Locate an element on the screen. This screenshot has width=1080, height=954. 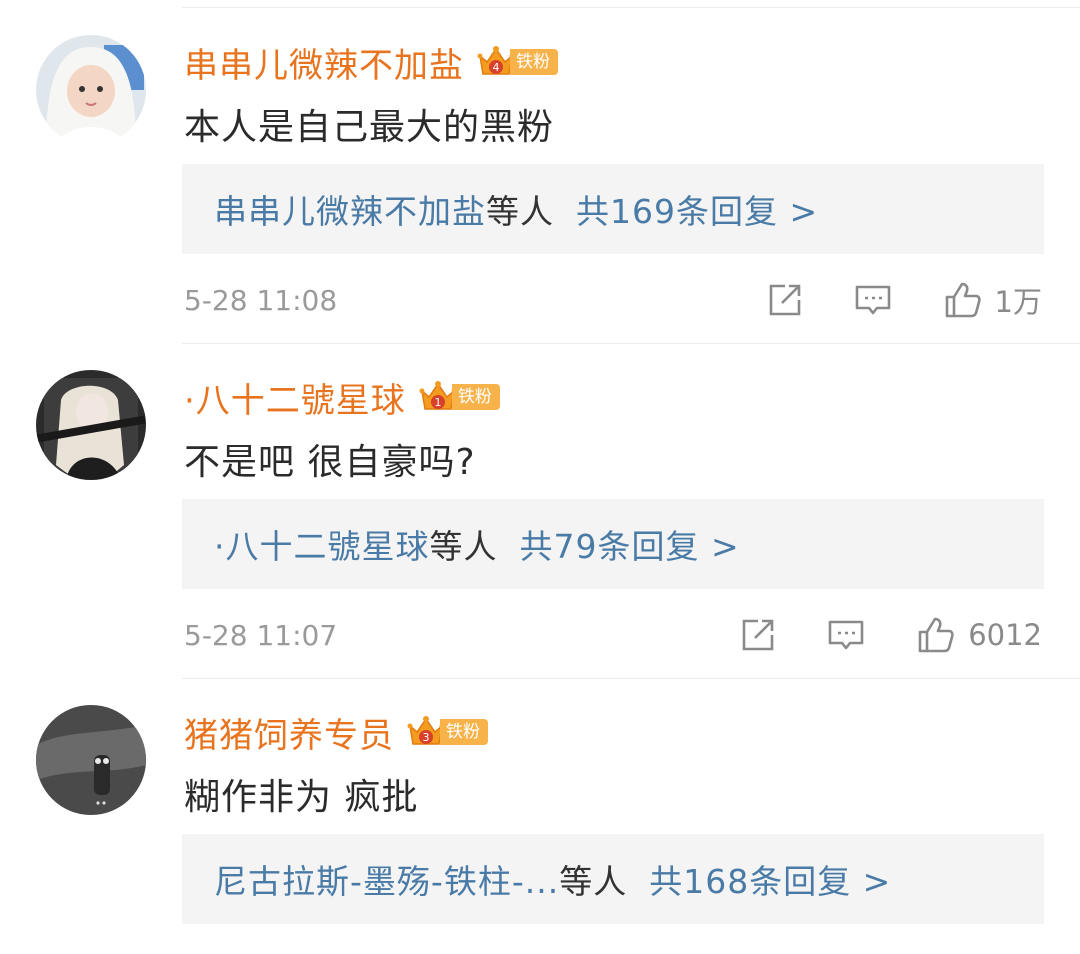
fan-level: 3 is located at coordinates (426, 737).